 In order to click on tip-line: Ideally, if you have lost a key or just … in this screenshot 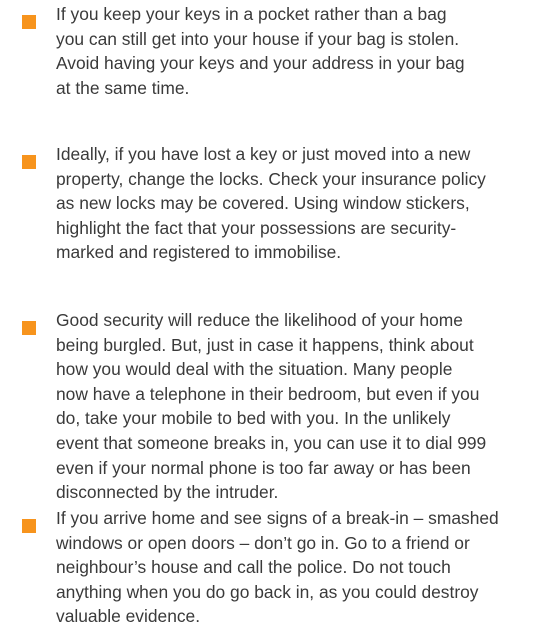, I will do `click(263, 154)`.